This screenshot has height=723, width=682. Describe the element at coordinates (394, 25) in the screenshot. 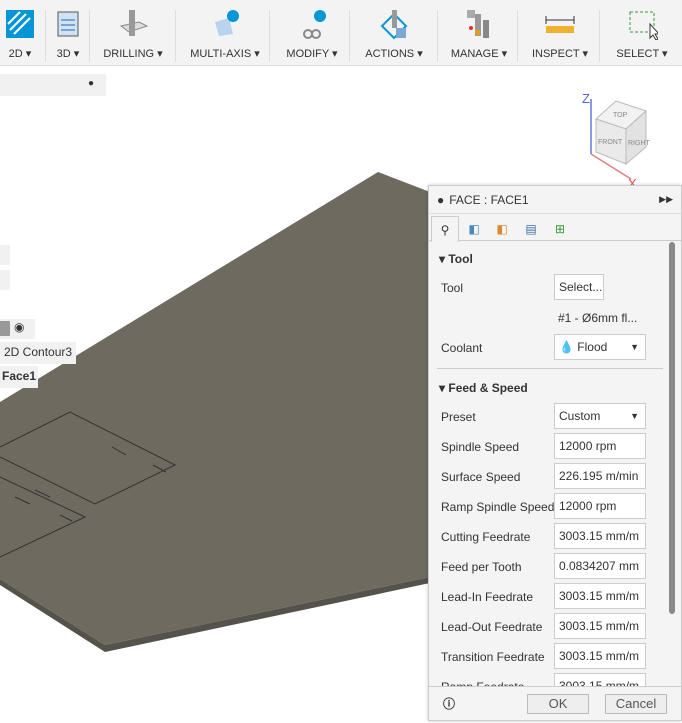

I see `actions-icon` at that location.